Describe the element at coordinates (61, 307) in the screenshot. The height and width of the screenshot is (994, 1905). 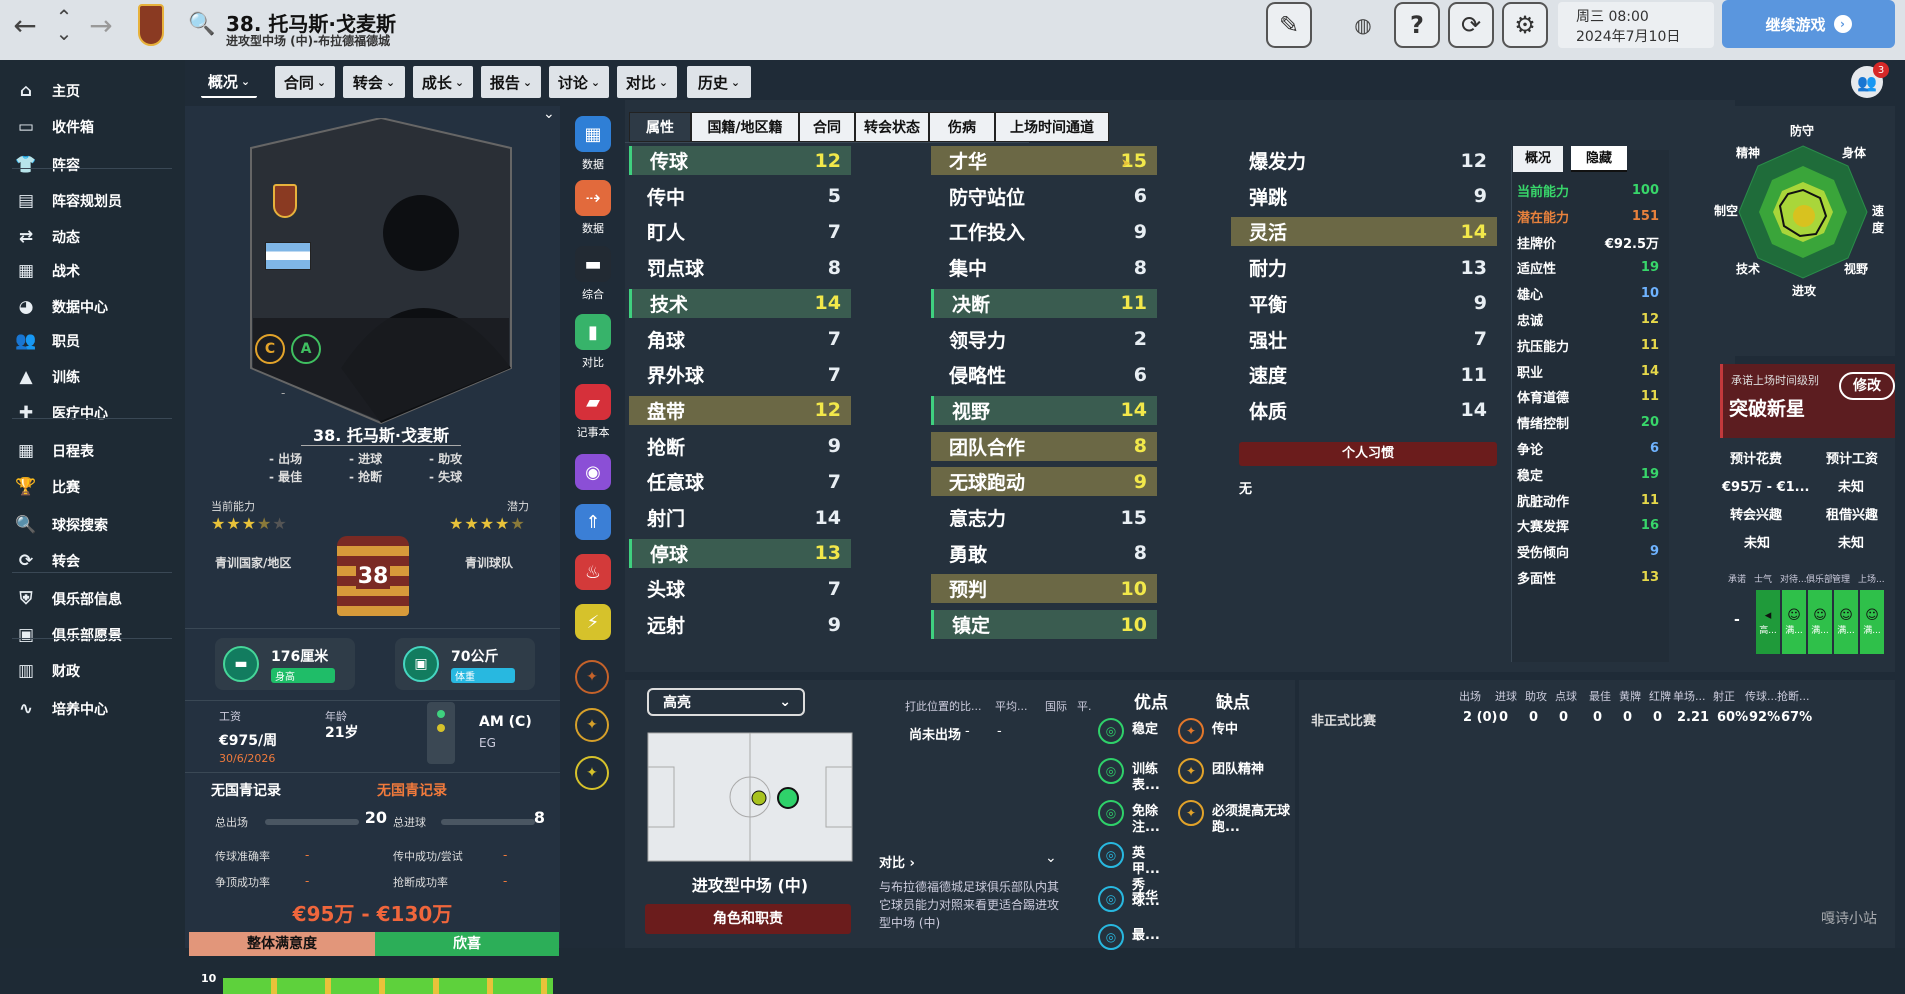
I see `sidebar-item-6: ◕ 数据中心` at that location.